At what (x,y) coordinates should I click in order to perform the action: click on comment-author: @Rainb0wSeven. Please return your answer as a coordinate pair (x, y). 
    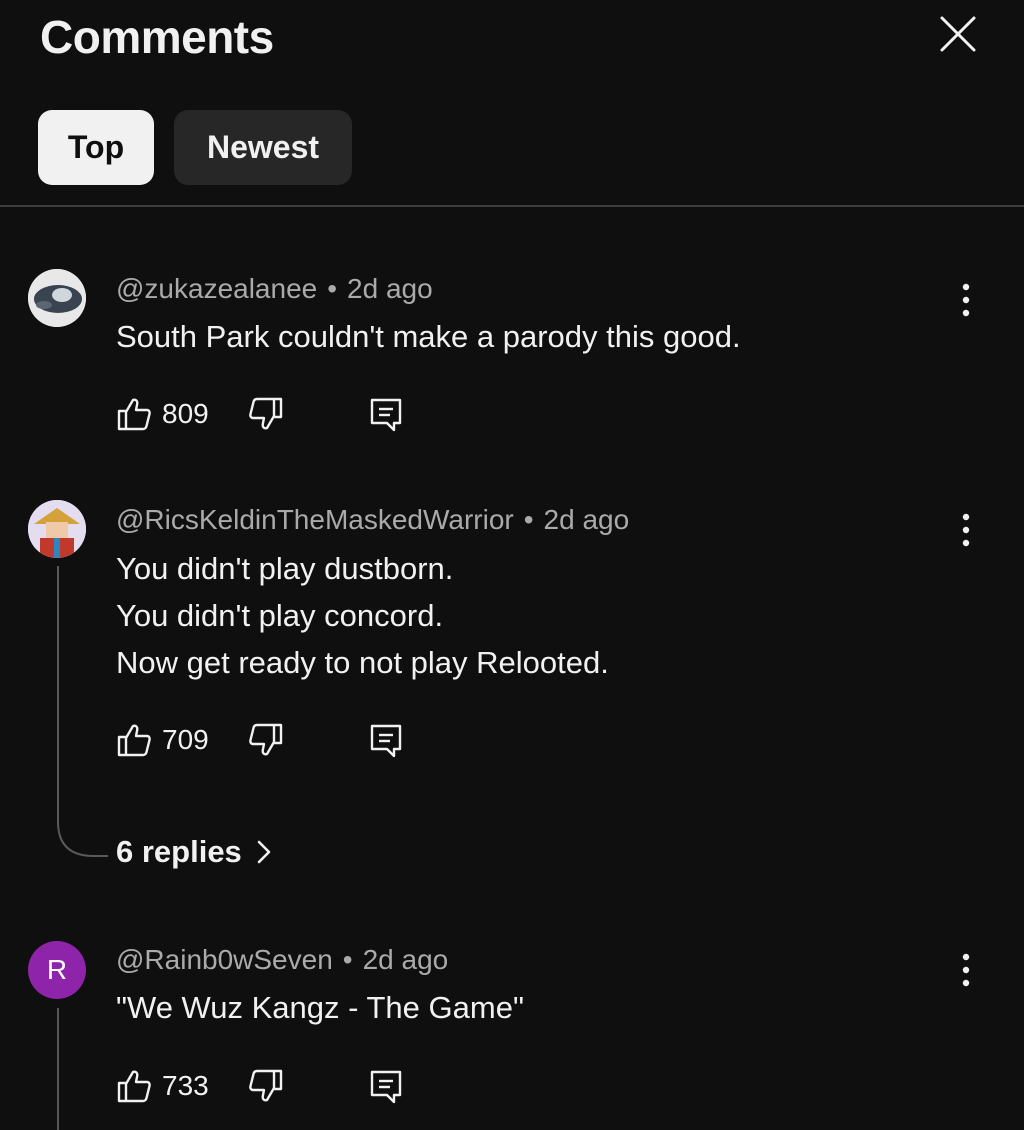
    Looking at the image, I should click on (224, 959).